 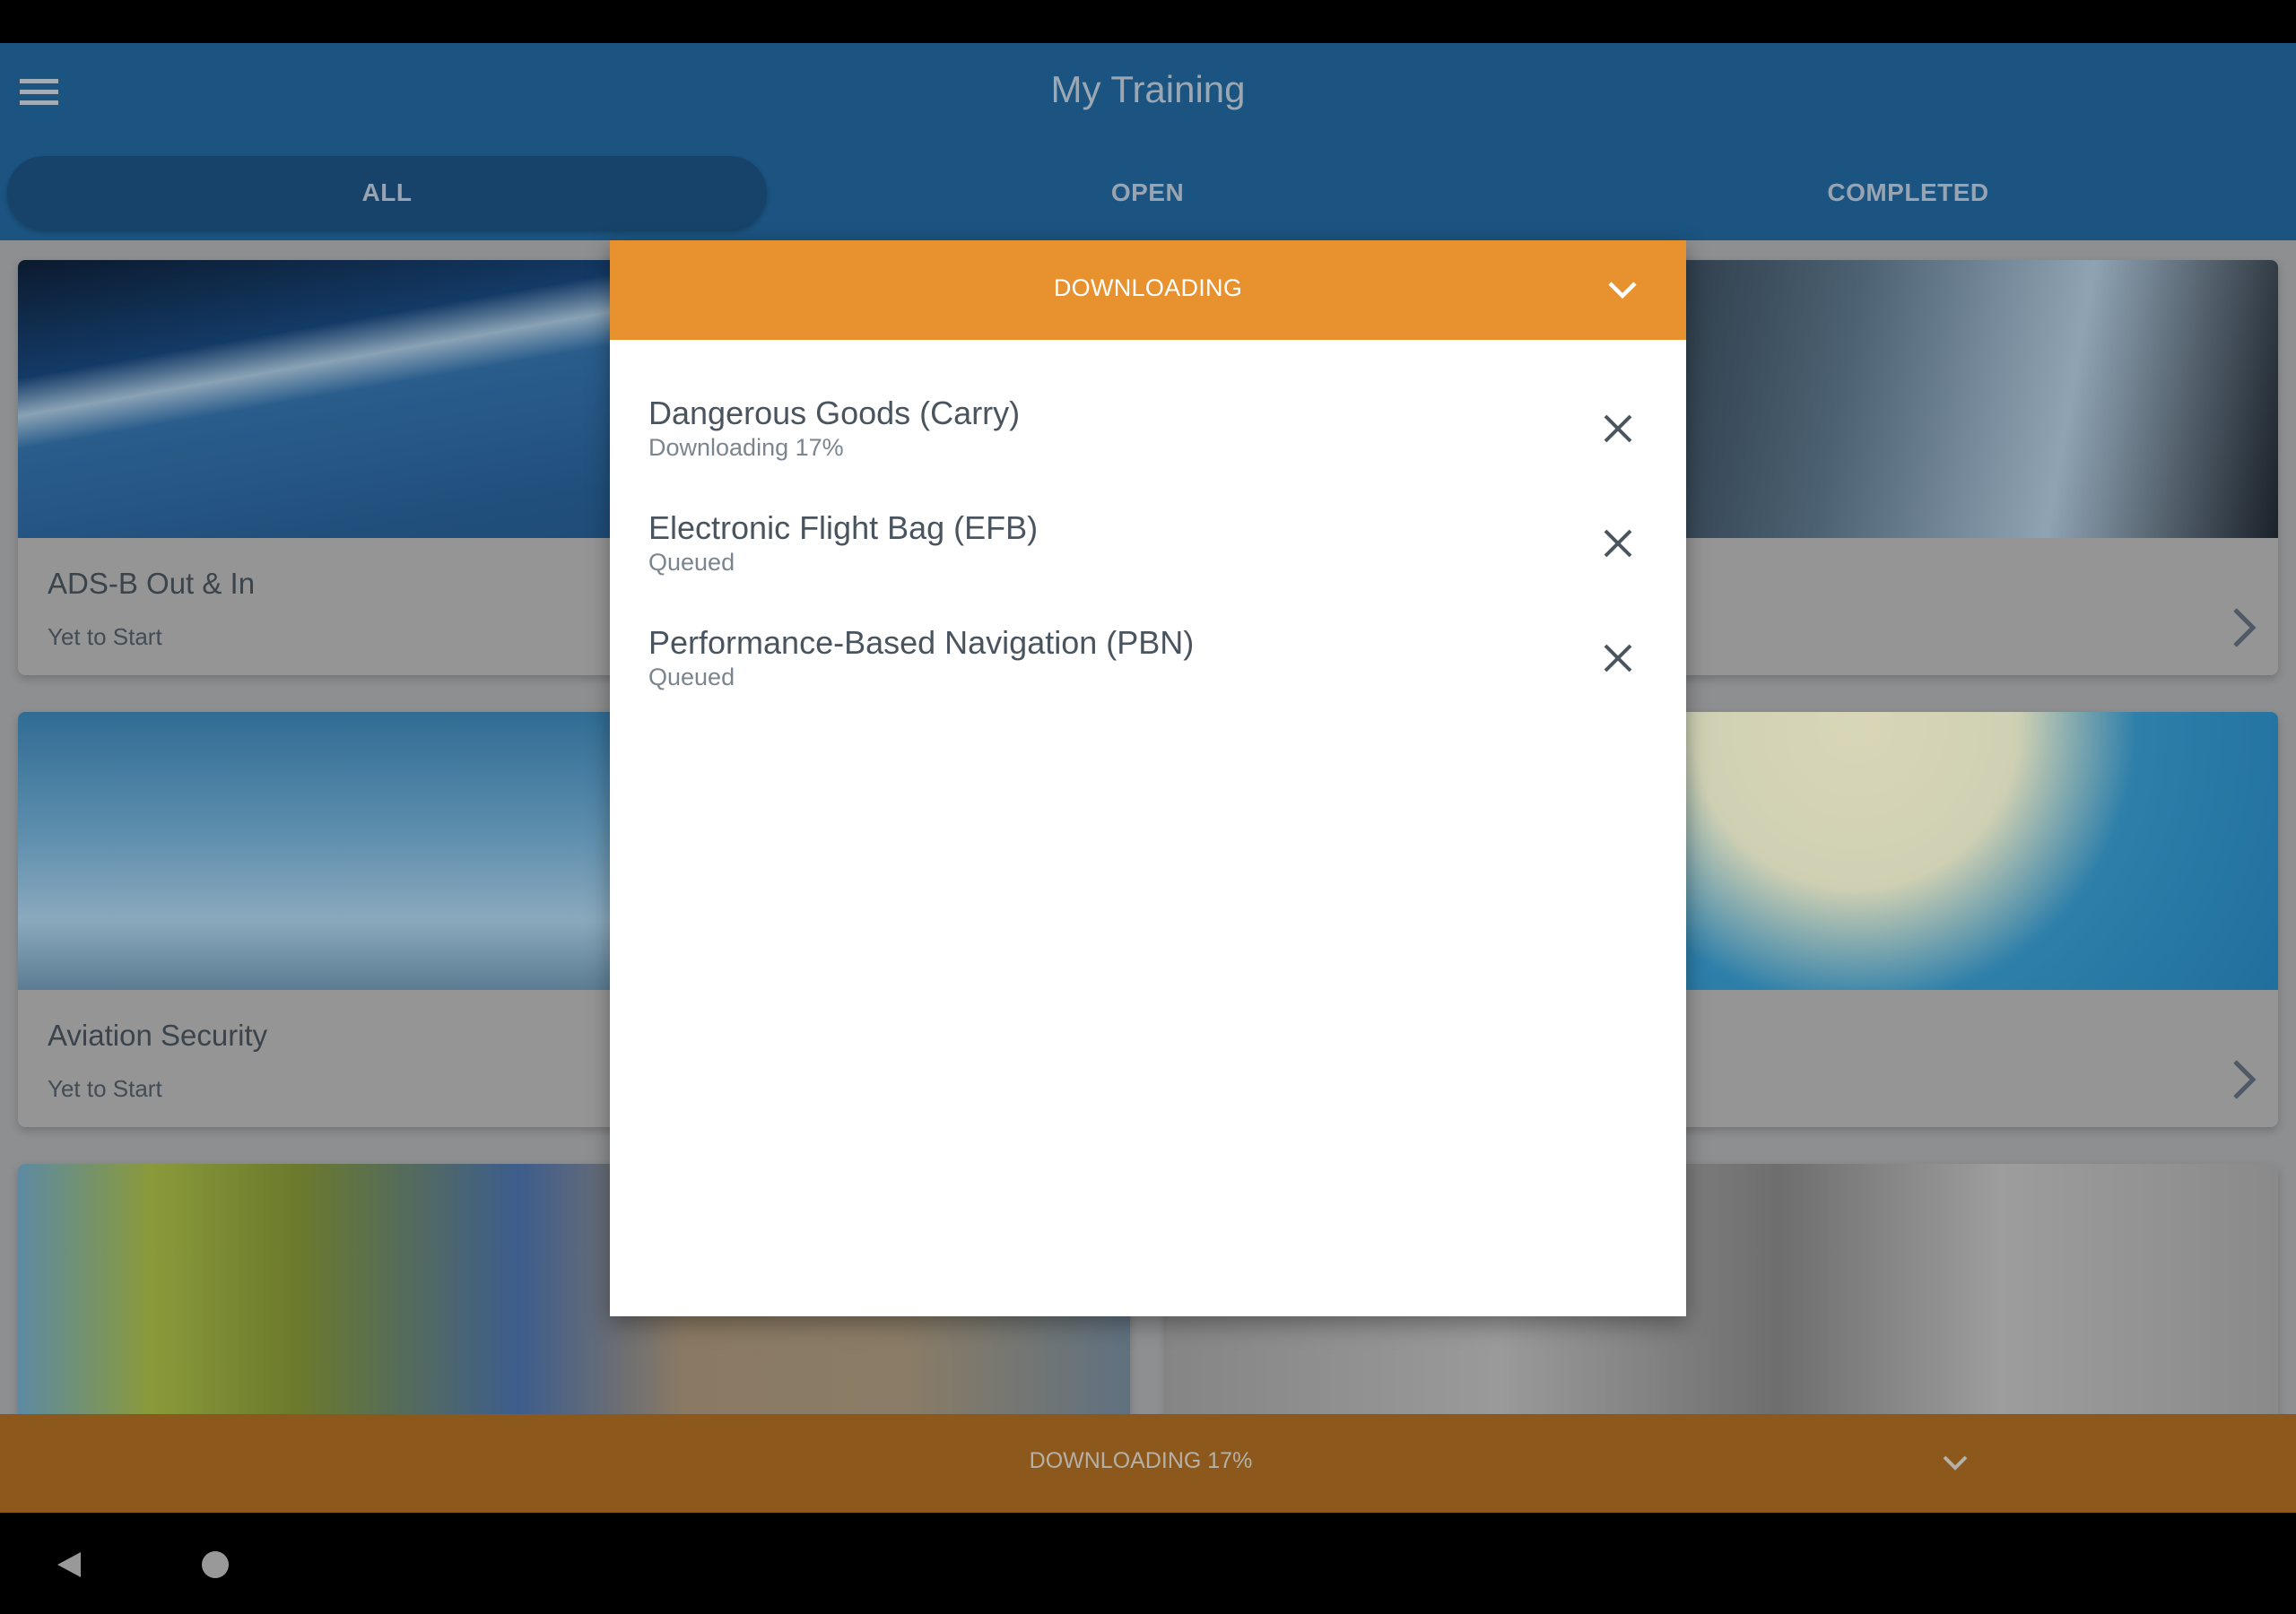 What do you see at coordinates (69, 1564) in the screenshot?
I see `back-icon` at bounding box center [69, 1564].